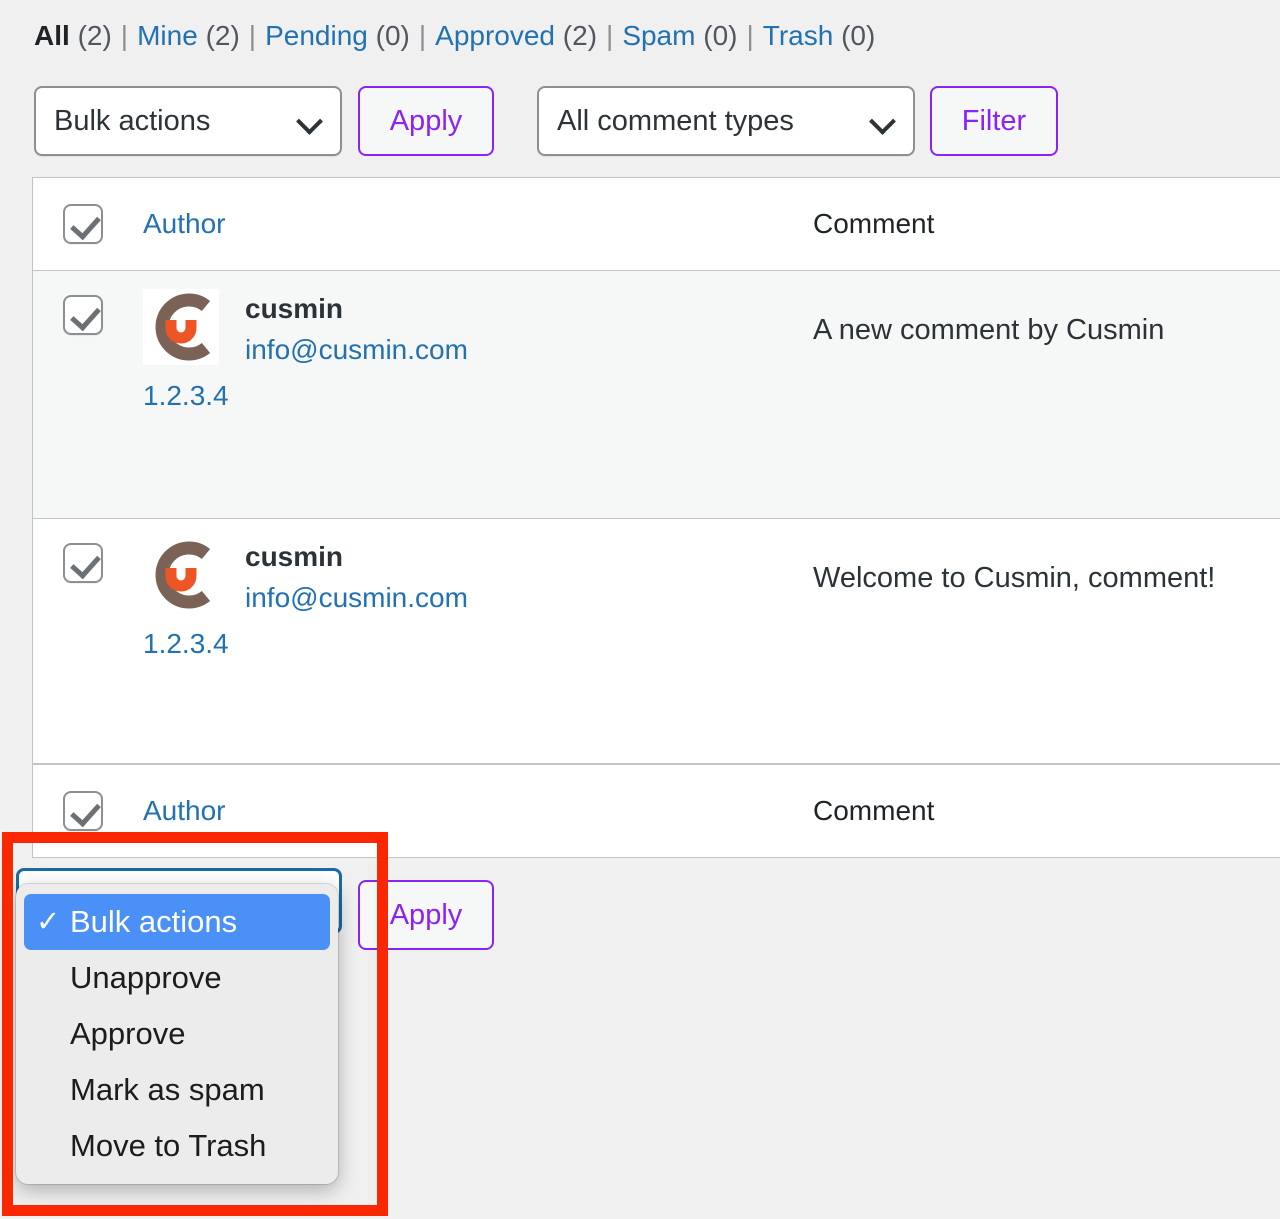 Image resolution: width=1280 pixels, height=1219 pixels. What do you see at coordinates (132, 120) in the screenshot?
I see `bulk-actions-select-top-value: Bulk actions` at bounding box center [132, 120].